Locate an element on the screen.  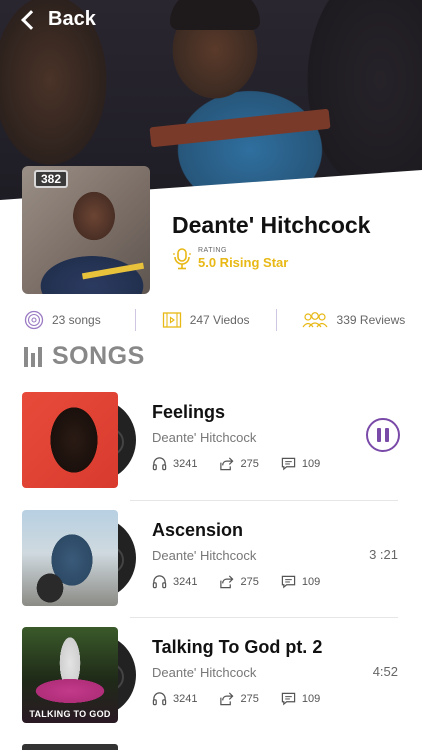
hero-bat-shape is located at coordinates (240, 128).